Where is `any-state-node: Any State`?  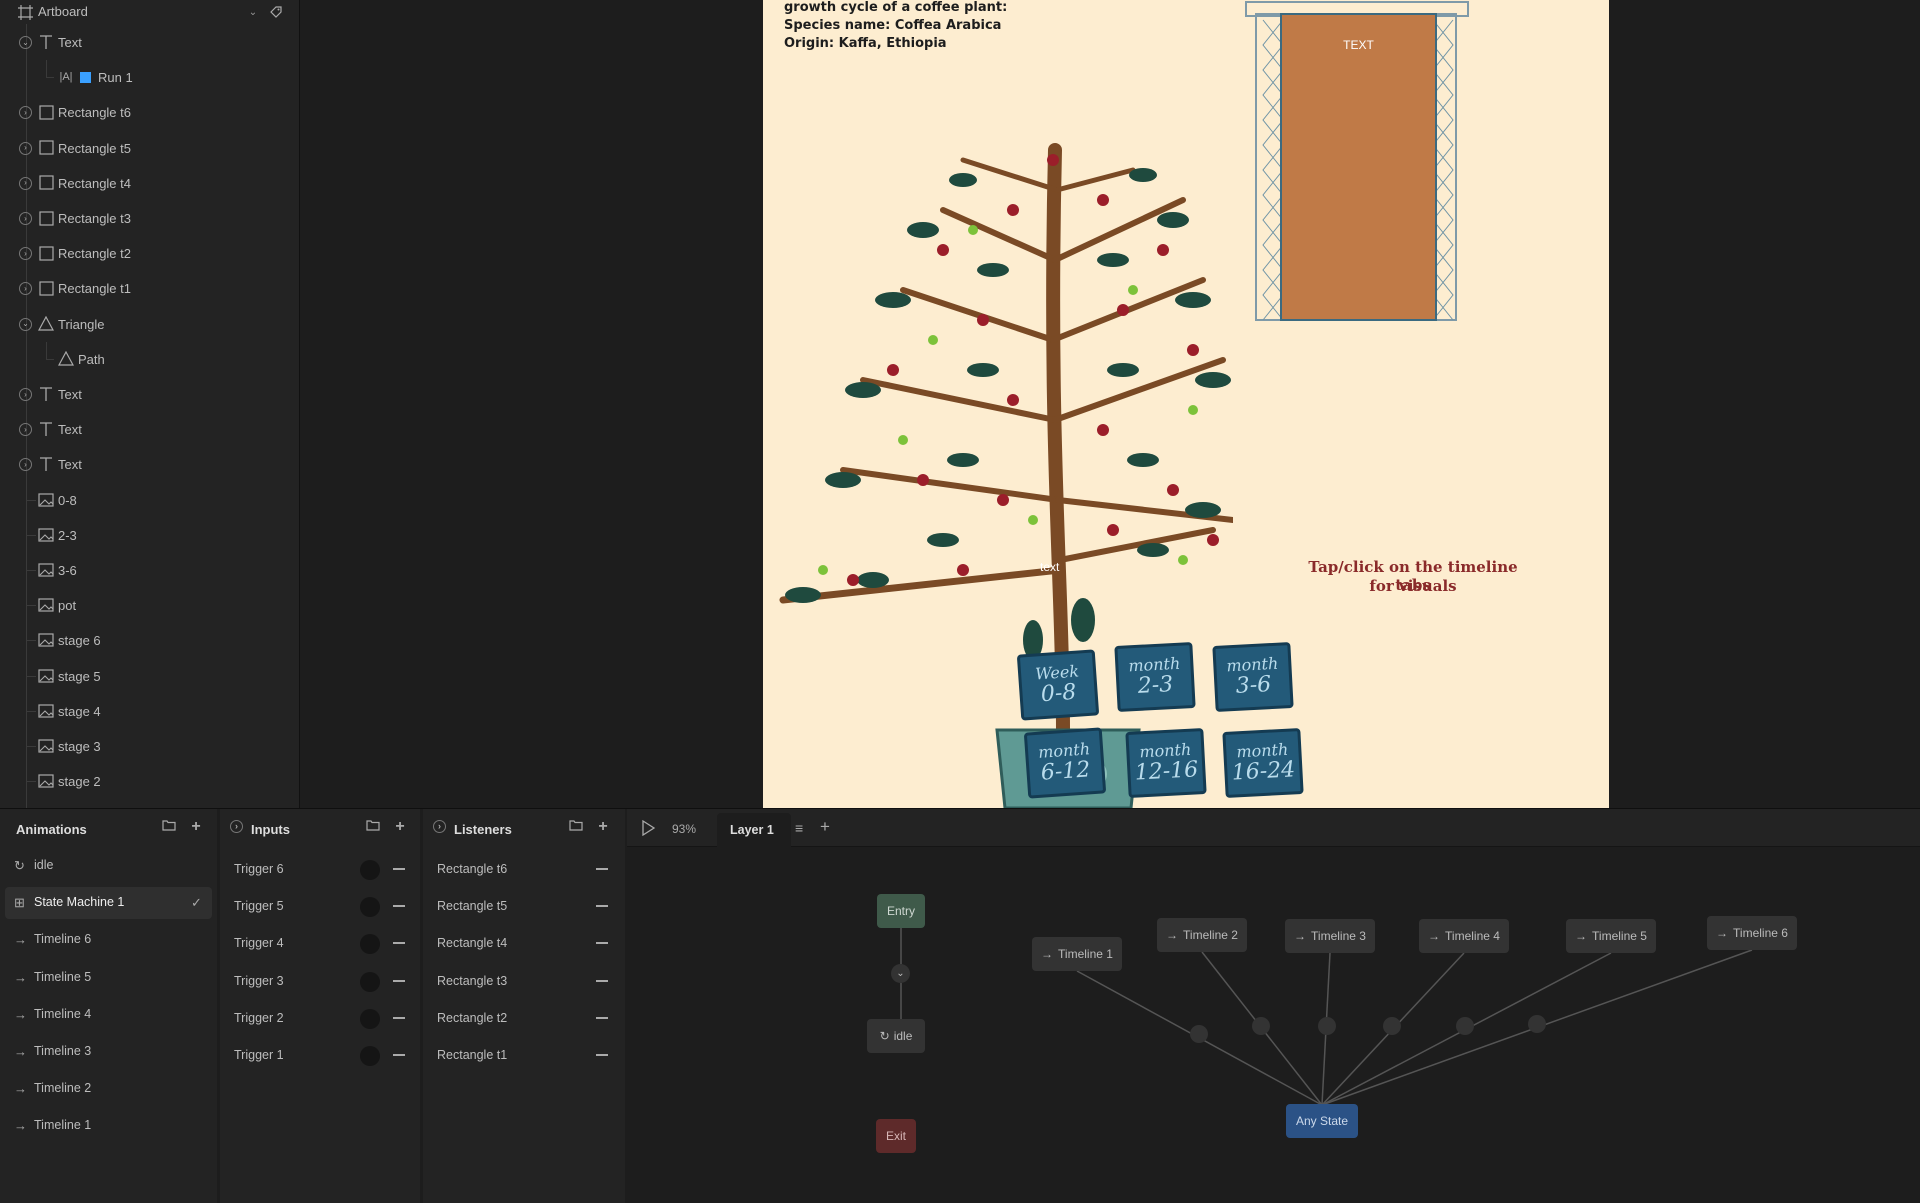 any-state-node: Any State is located at coordinates (1322, 1121).